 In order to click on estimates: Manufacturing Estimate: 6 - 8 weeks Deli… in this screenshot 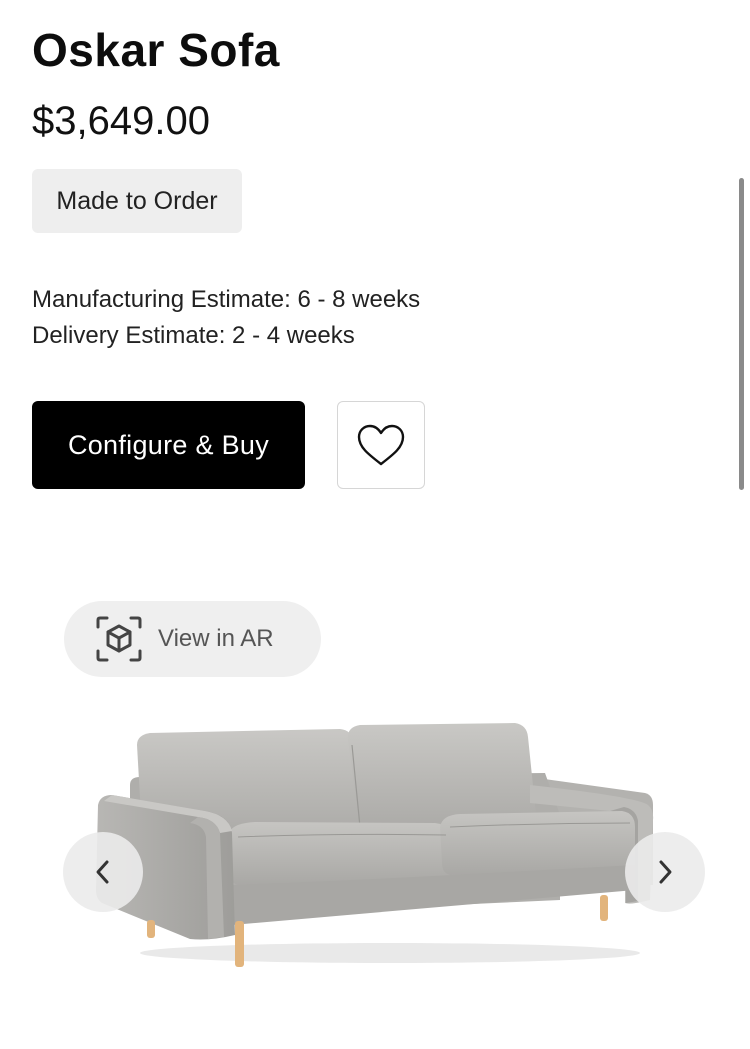, I will do `click(226, 318)`.